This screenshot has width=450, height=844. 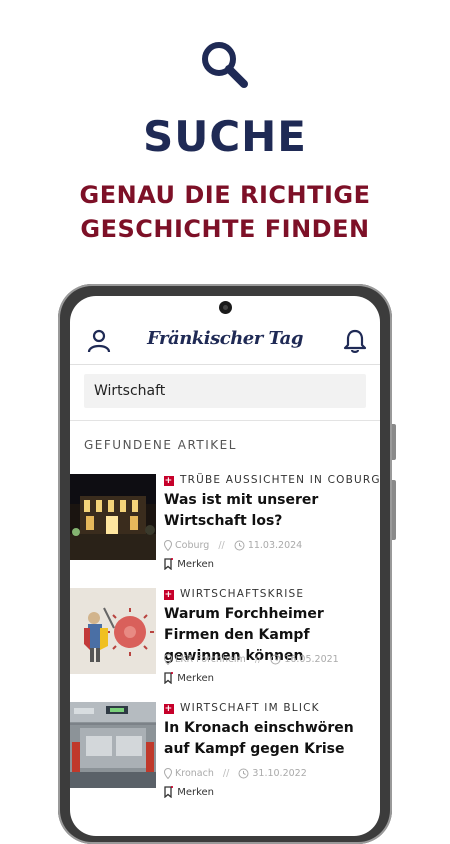 I want to click on article-headline: Was ist mit unserer Wirtschaft los?, so click(x=271, y=511).